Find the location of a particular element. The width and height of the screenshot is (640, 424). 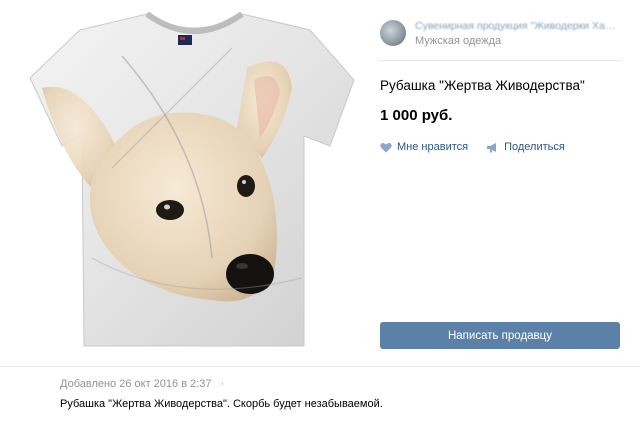

product-title: Рубашка "Жертва Живодерства" is located at coordinates (482, 85).